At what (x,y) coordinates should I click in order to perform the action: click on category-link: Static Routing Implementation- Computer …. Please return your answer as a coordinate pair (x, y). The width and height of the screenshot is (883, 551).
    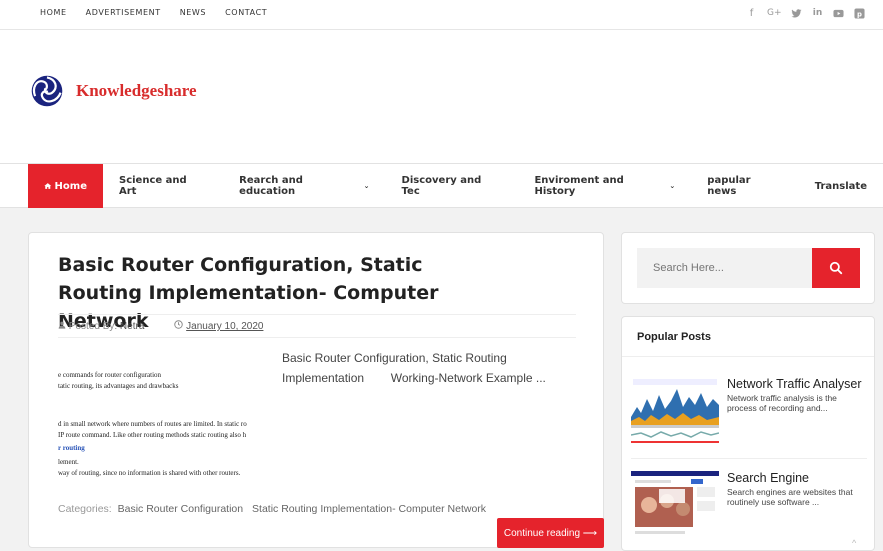
    Looking at the image, I should click on (369, 509).